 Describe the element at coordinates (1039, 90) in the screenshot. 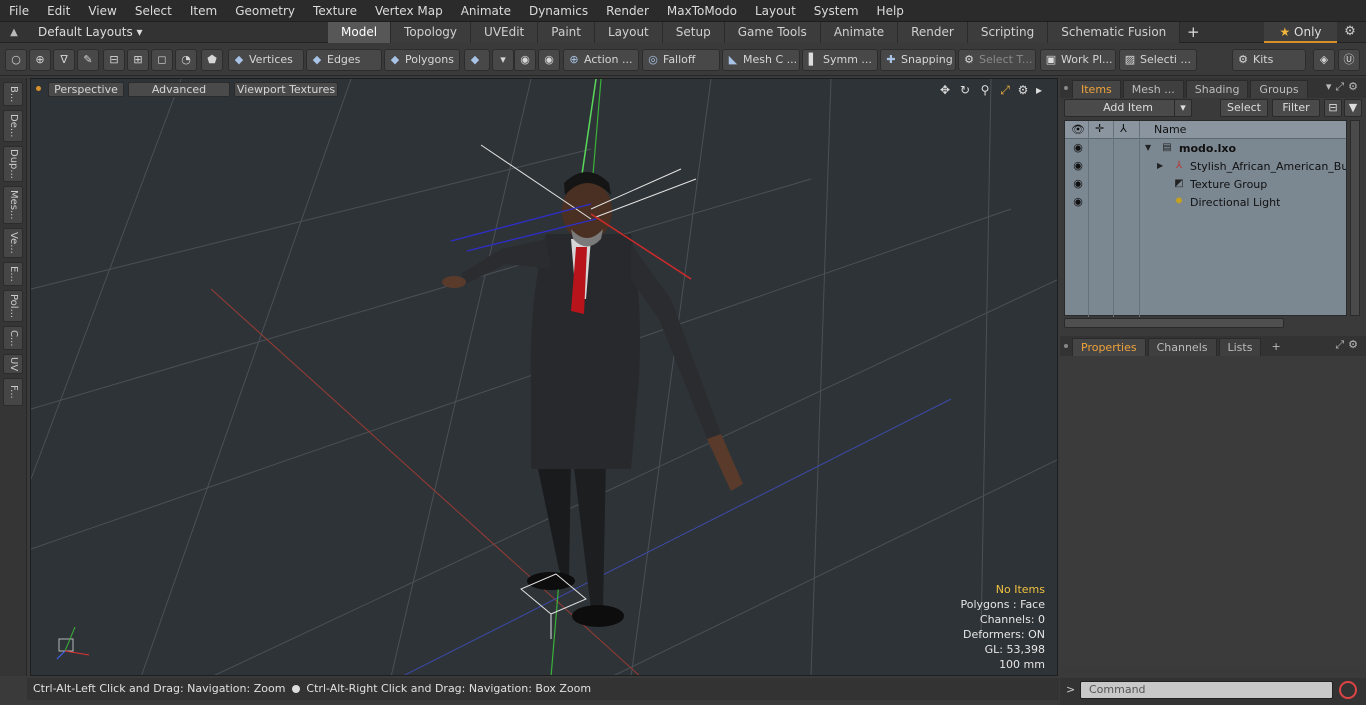

I see `viewport-expand-icon: ▸` at that location.